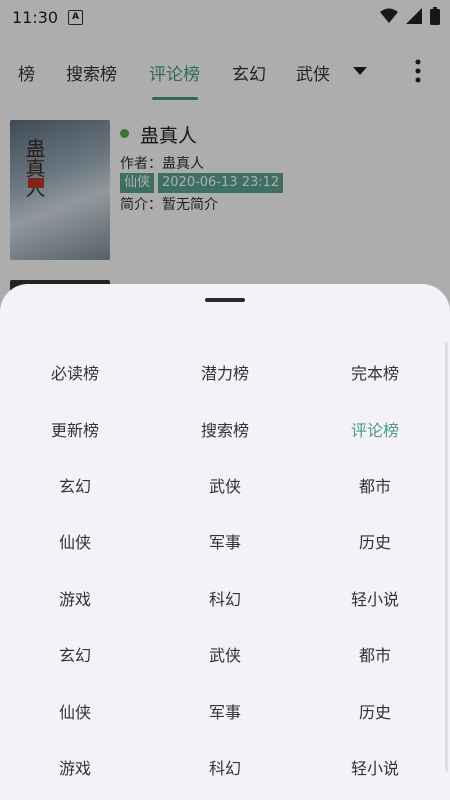  What do you see at coordinates (375, 428) in the screenshot?
I see `rank-item-active: 评论榜` at bounding box center [375, 428].